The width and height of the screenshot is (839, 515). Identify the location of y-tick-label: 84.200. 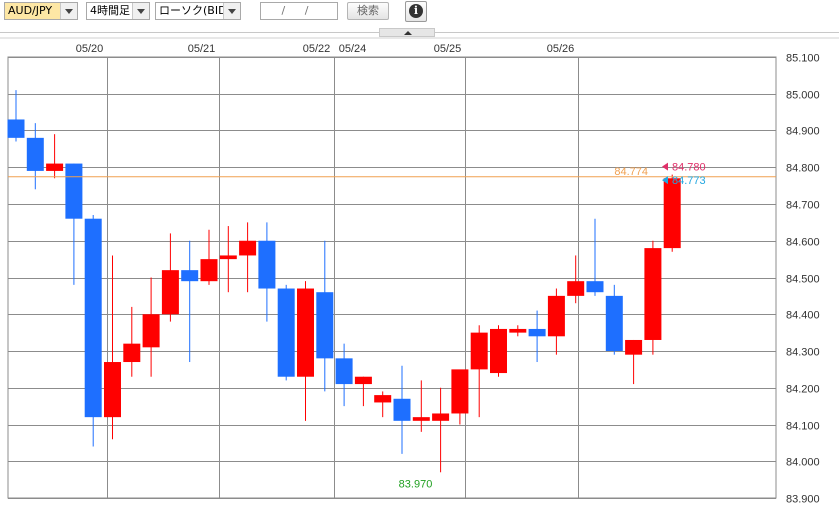
(803, 390).